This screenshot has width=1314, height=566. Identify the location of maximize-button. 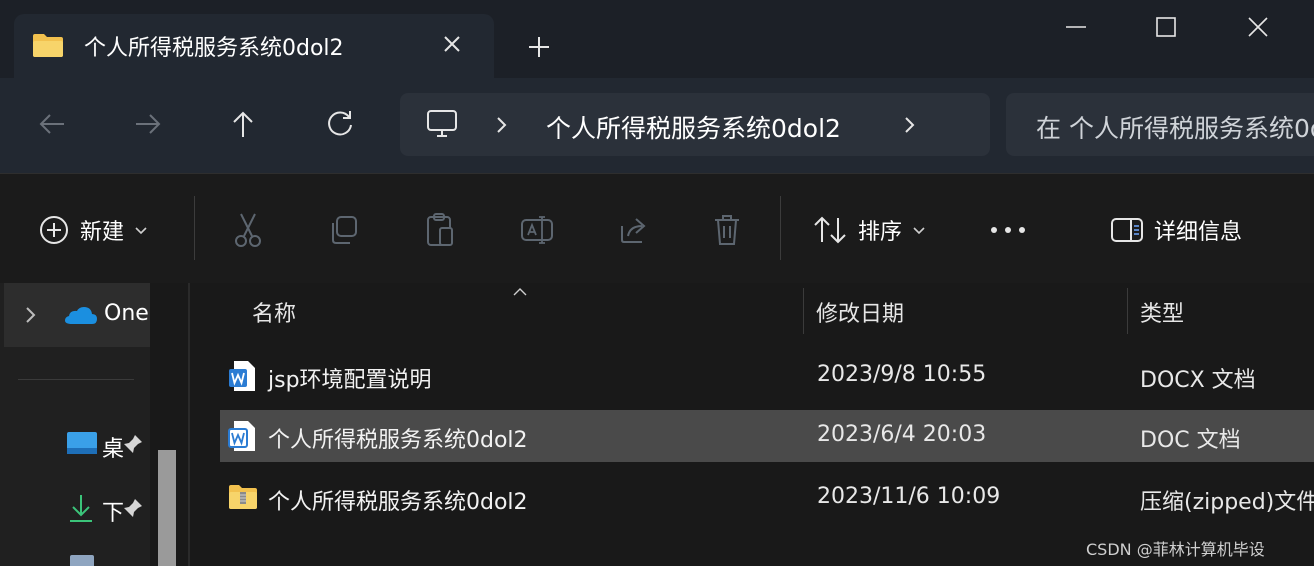
(1166, 27).